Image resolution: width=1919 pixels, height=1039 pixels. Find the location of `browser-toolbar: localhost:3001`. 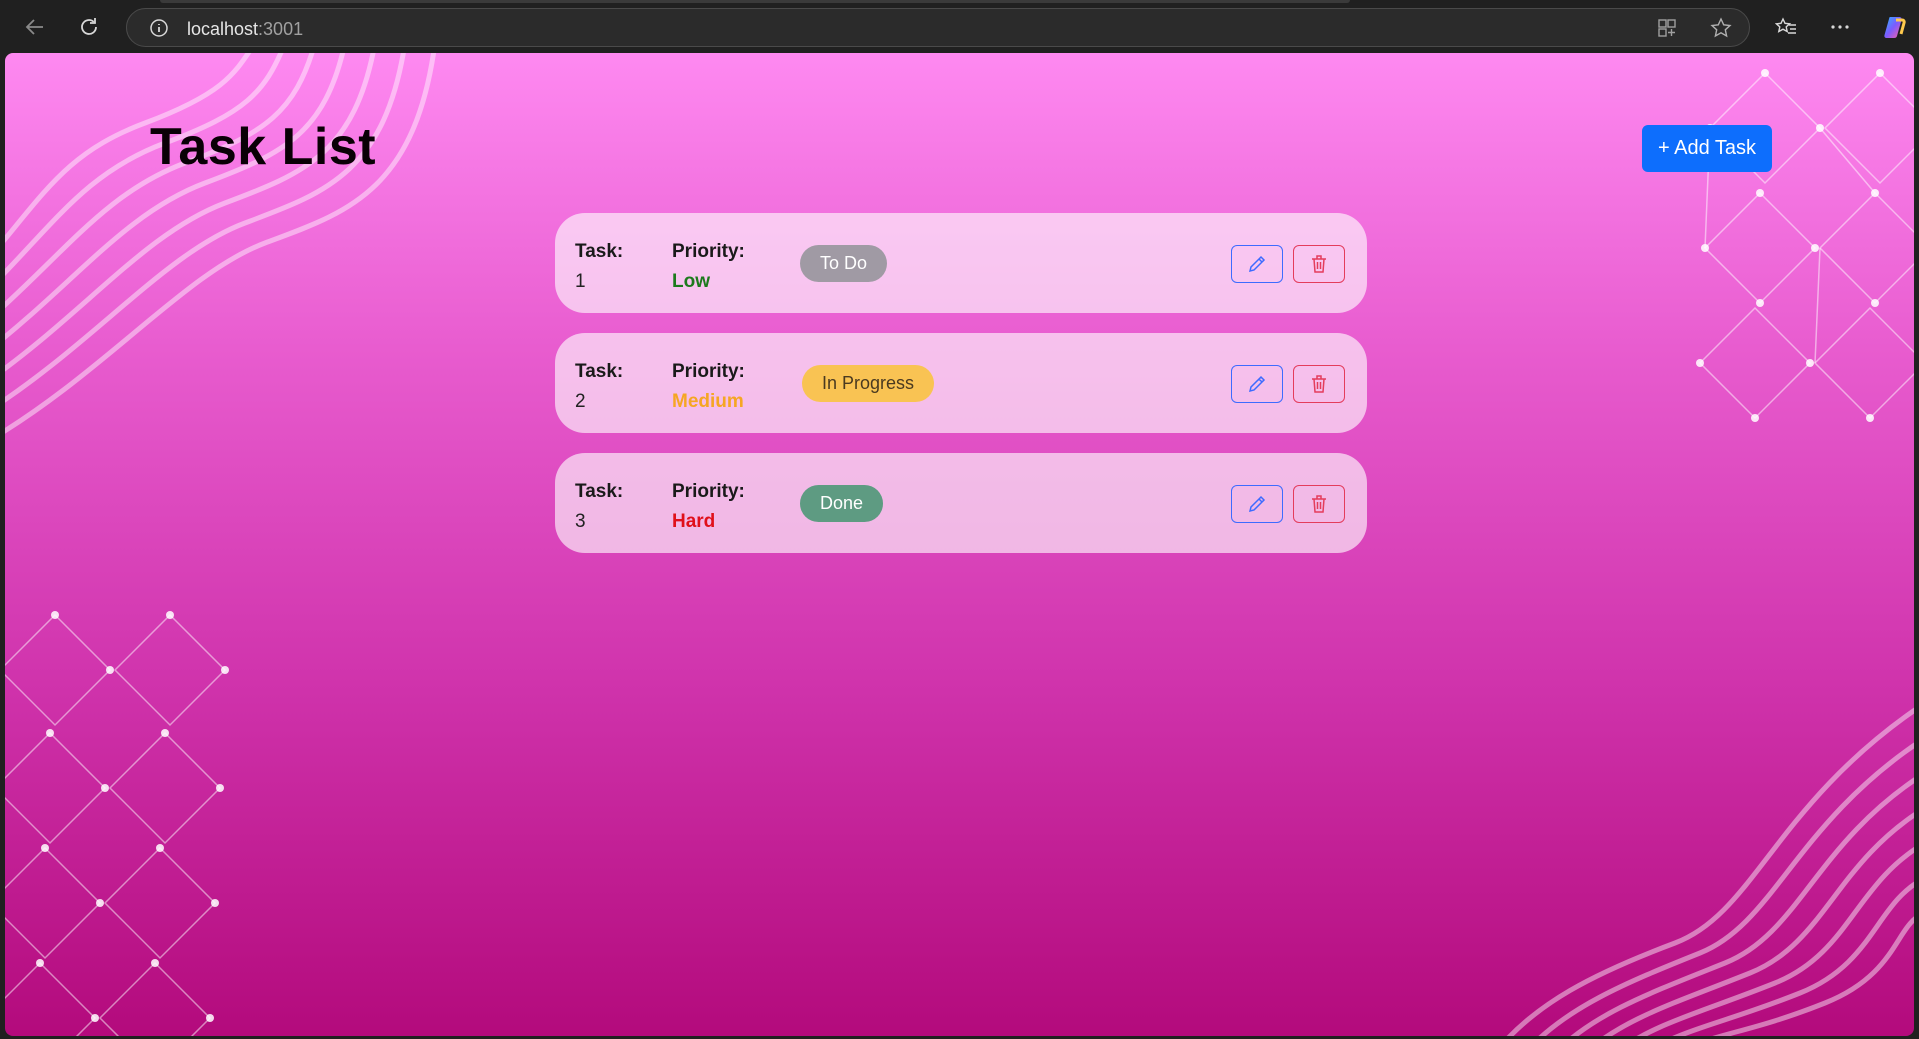

browser-toolbar: localhost:3001 is located at coordinates (959, 26).